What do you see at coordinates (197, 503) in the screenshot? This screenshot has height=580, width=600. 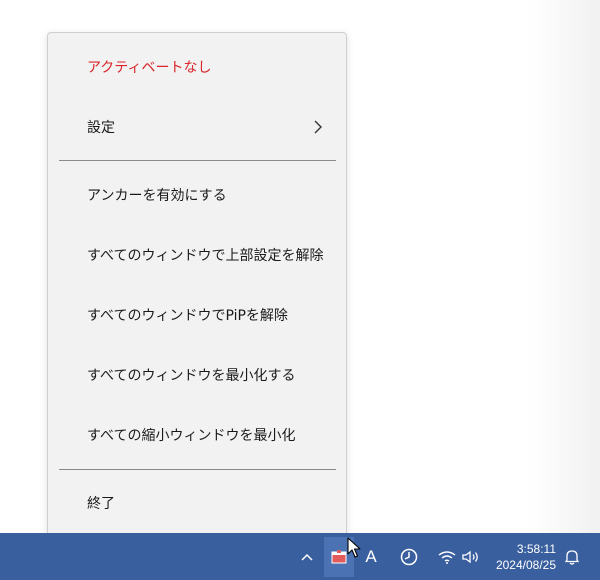 I see `menu-item-exit: 終了` at bounding box center [197, 503].